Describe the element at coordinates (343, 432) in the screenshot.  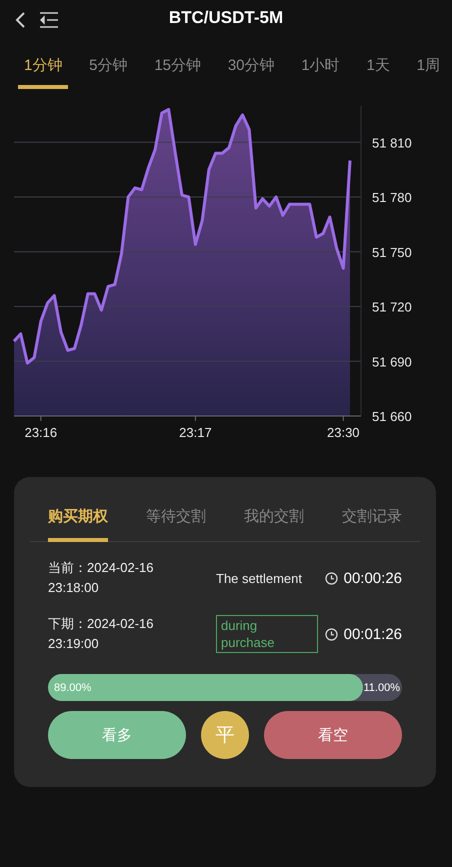
I see `axis-label: 23:30` at that location.